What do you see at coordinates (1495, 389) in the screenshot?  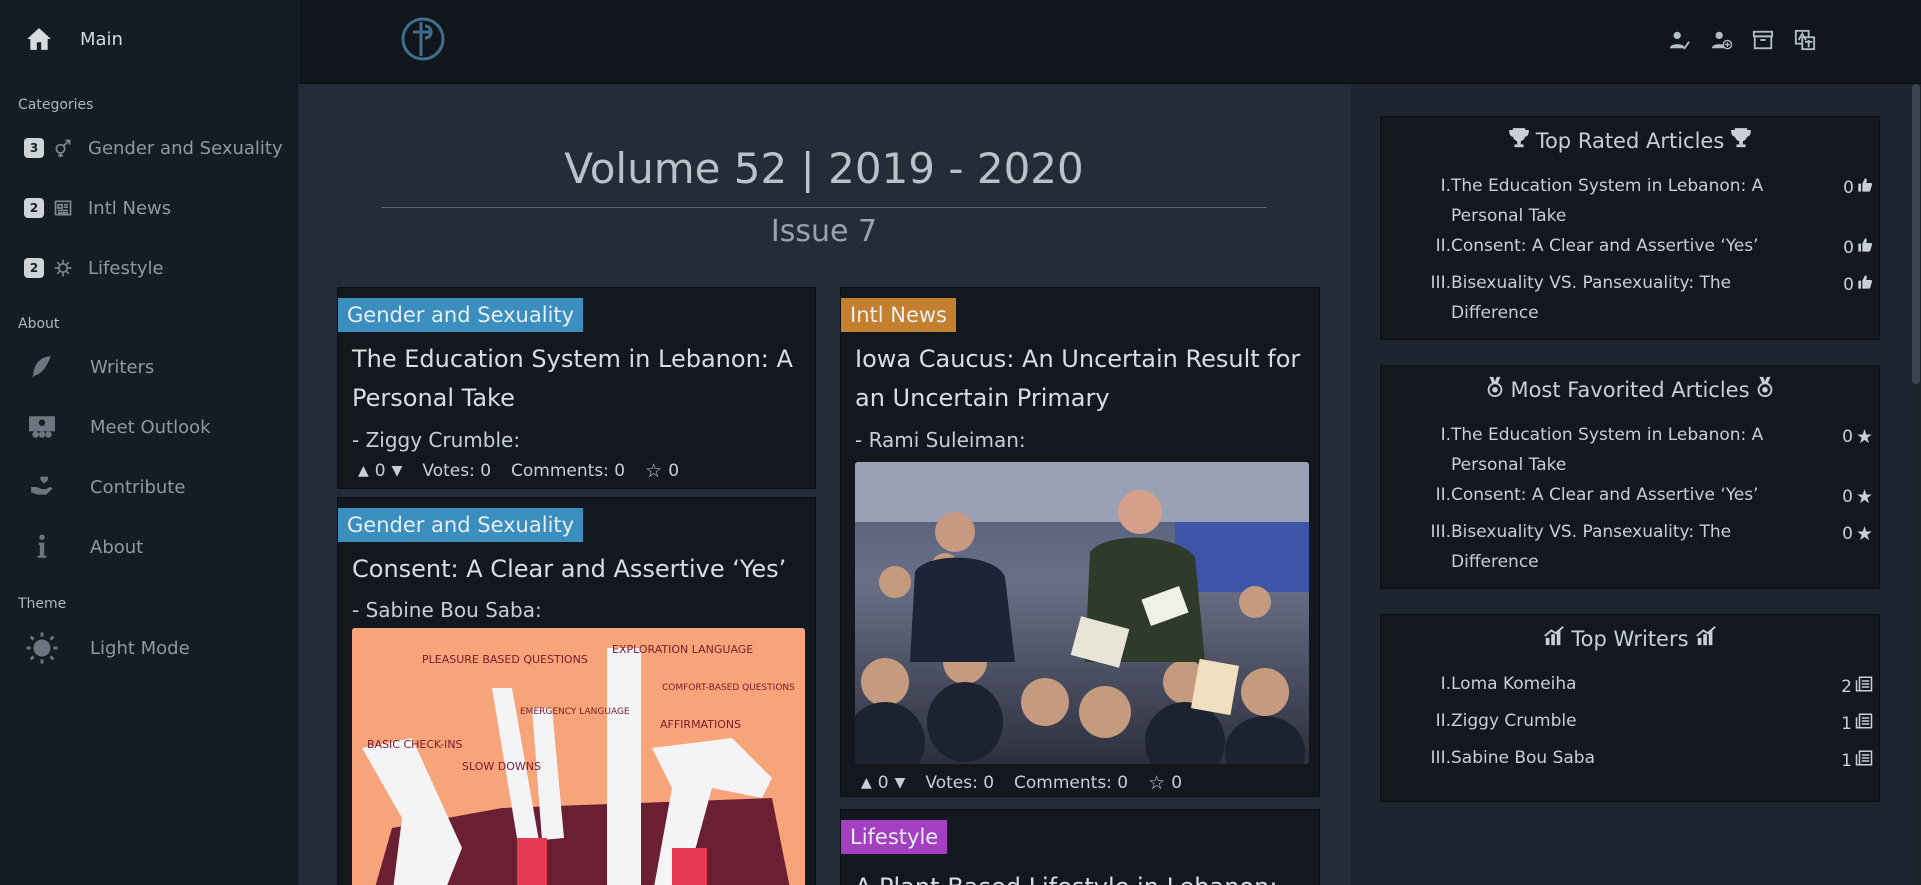 I see `medal-icon` at bounding box center [1495, 389].